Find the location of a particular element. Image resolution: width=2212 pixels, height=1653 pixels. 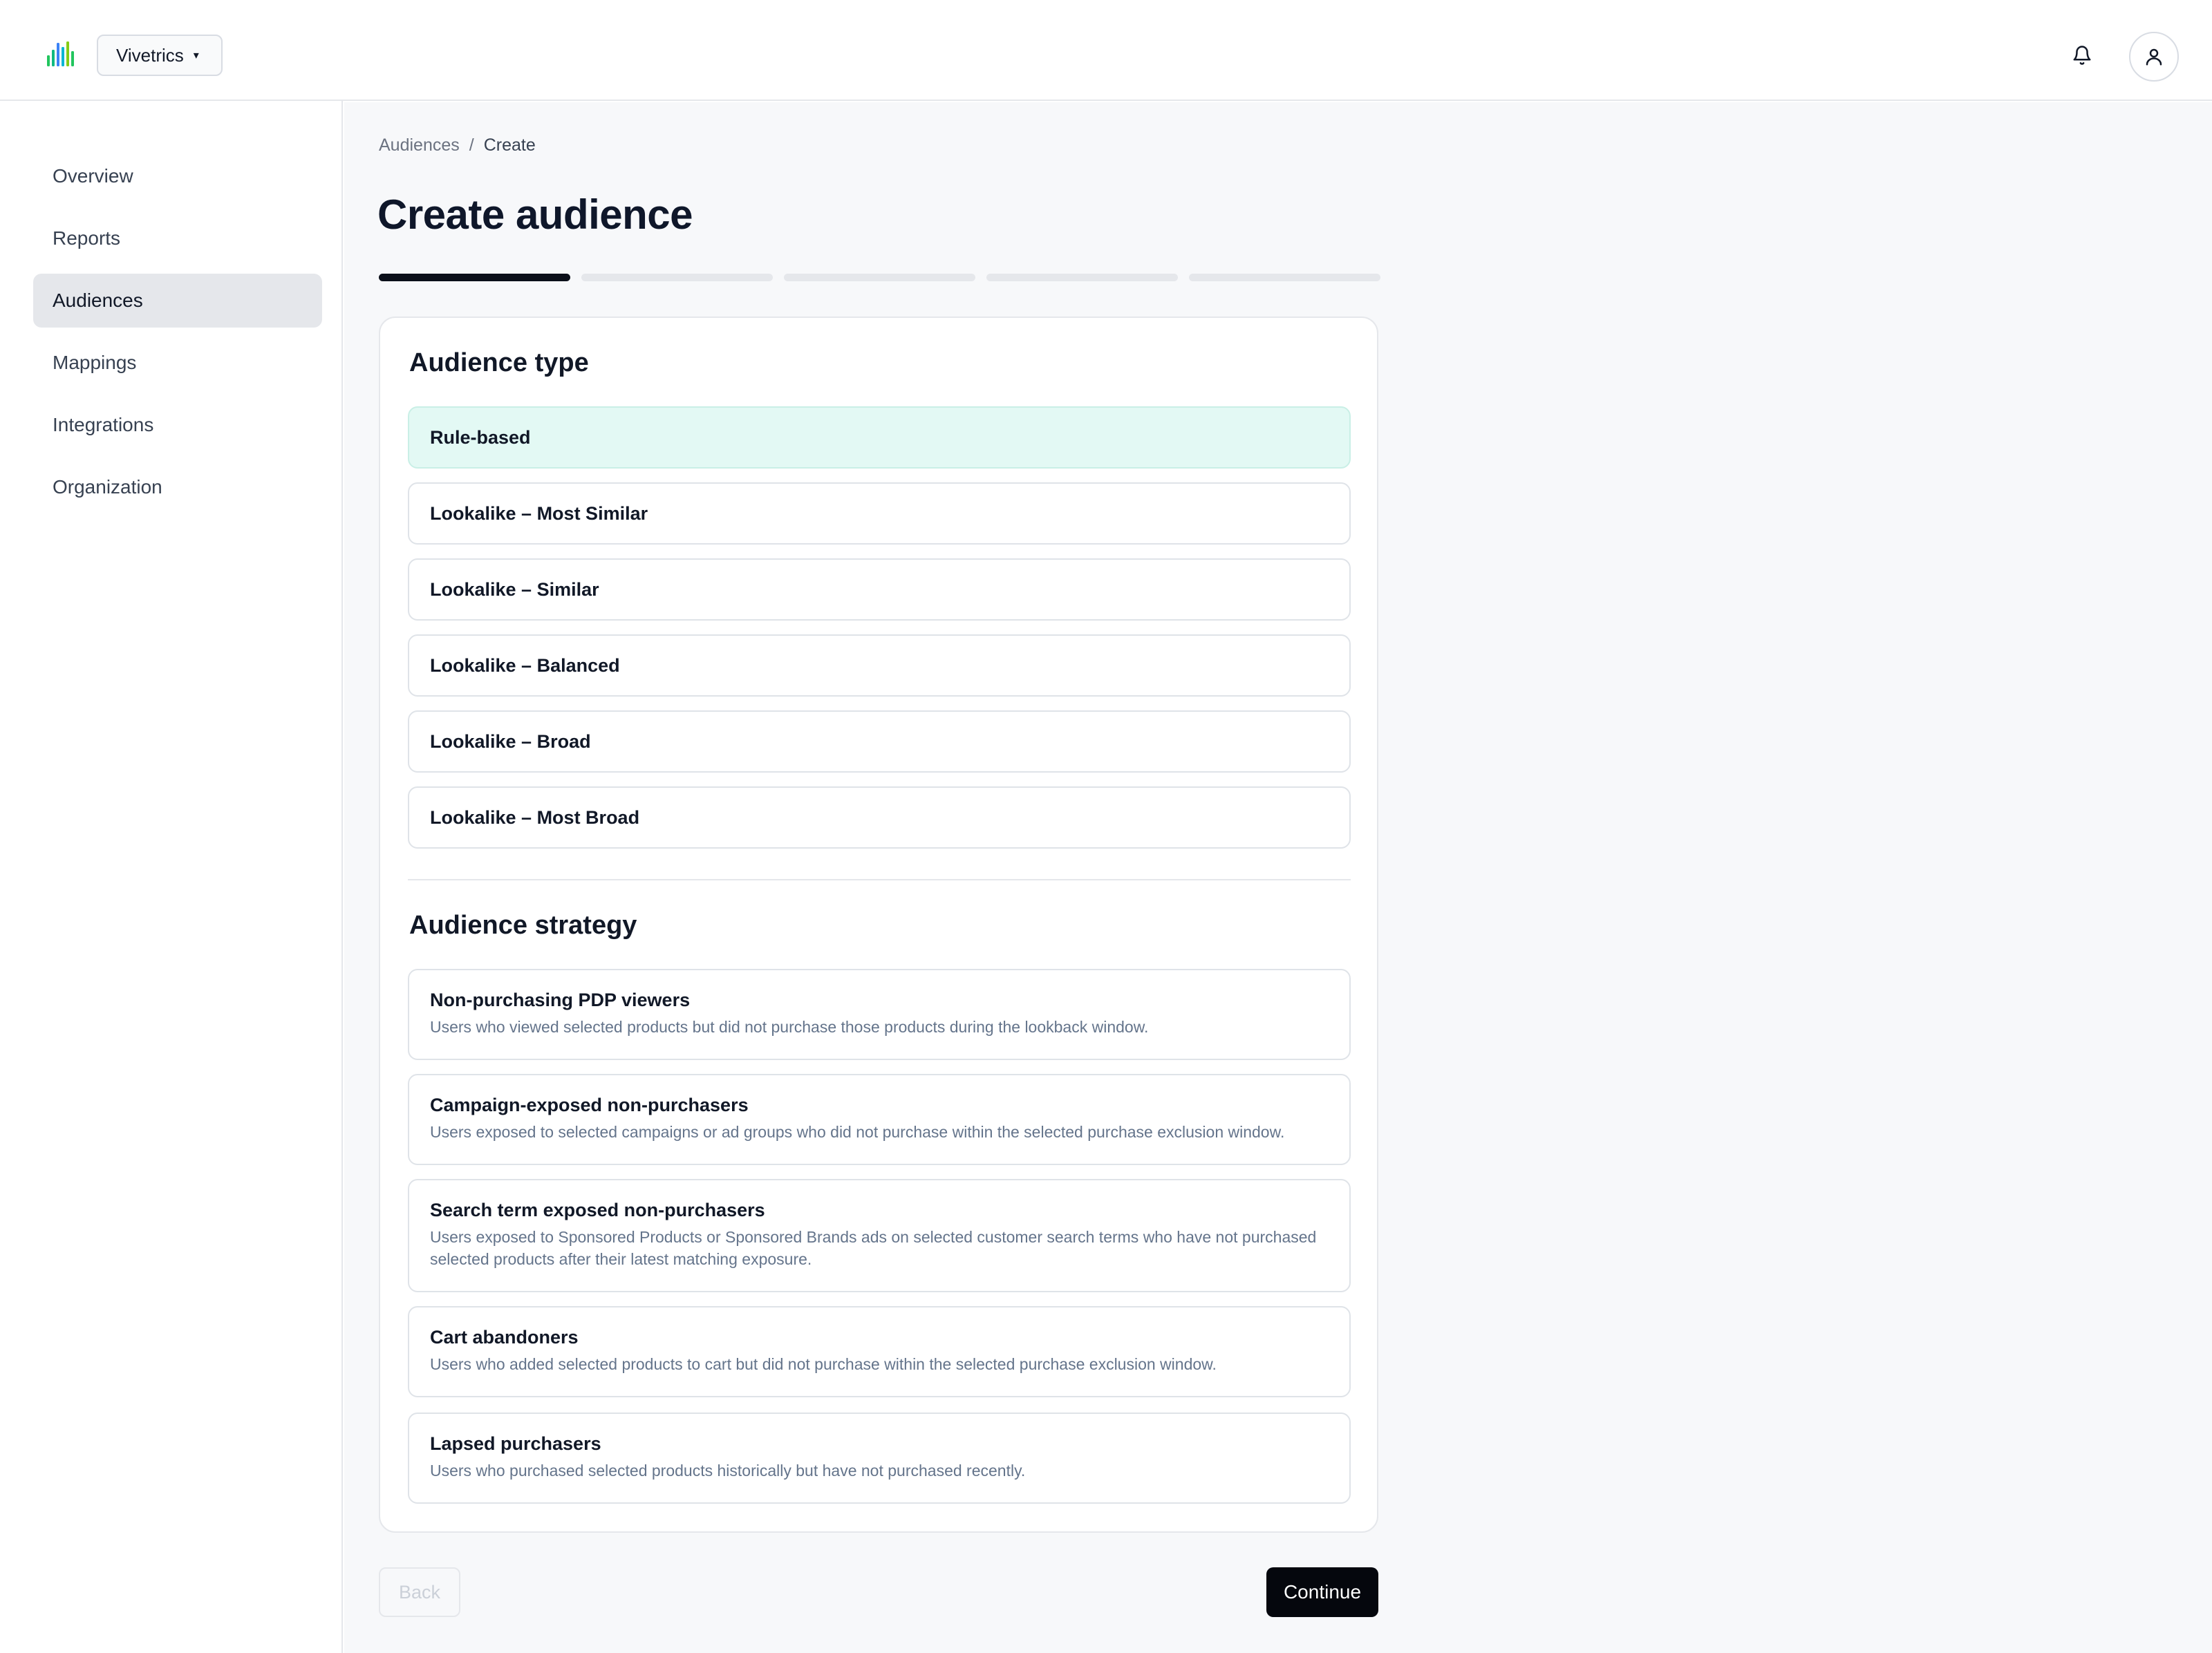

sidebar-item-label: Audiences is located at coordinates (98, 300).